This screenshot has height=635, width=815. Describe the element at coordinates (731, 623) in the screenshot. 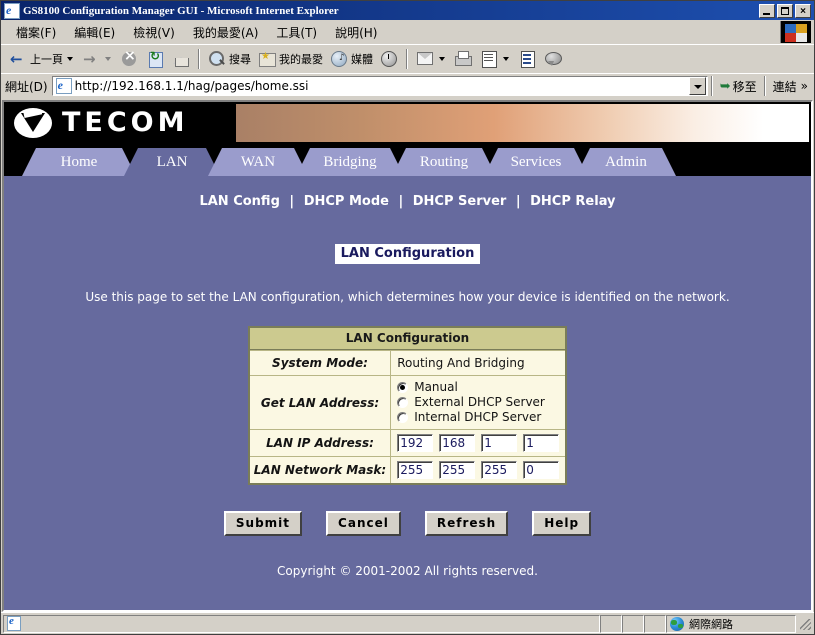

I see `security-zone-panel: 網際網路` at that location.